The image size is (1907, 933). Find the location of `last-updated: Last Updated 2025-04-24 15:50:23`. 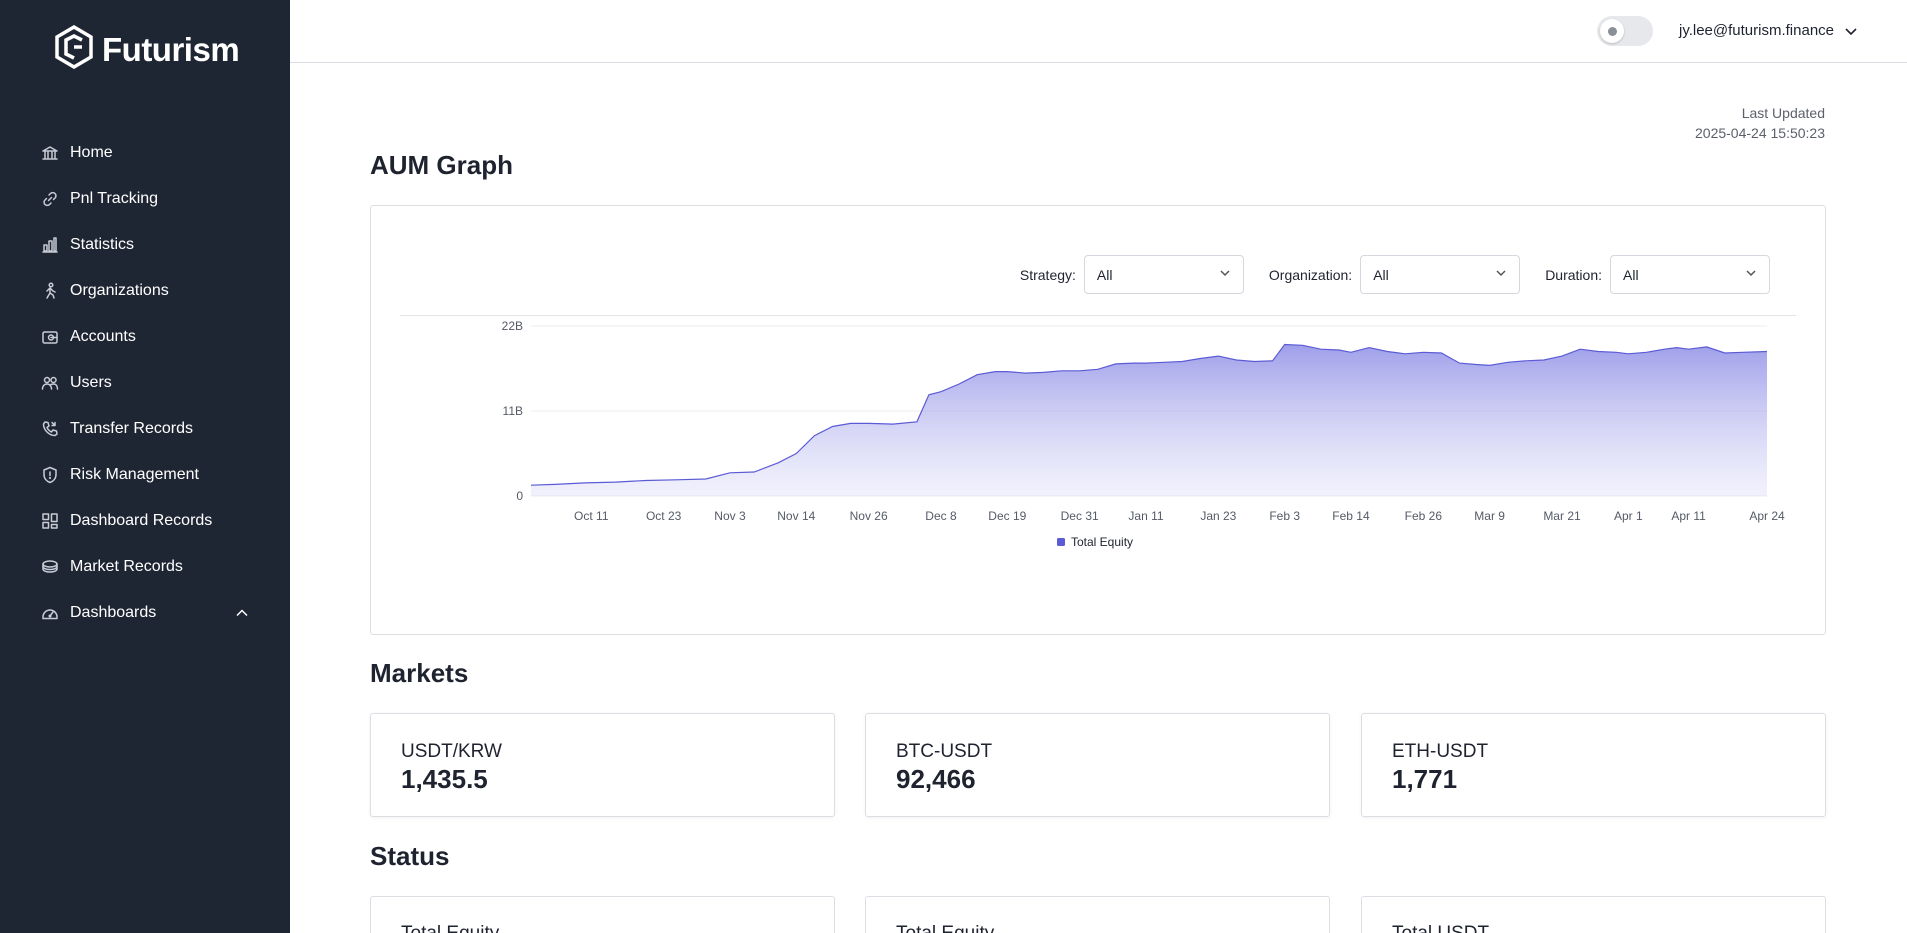

last-updated: Last Updated 2025-04-24 15:50:23 is located at coordinates (1760, 123).